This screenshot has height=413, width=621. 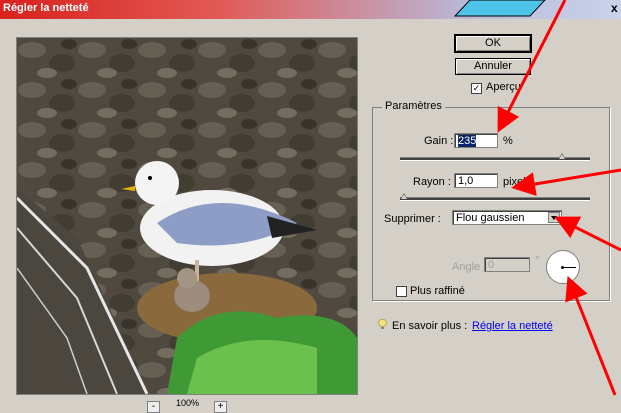 What do you see at coordinates (412, 219) in the screenshot?
I see `remove-label: Supprimer :` at bounding box center [412, 219].